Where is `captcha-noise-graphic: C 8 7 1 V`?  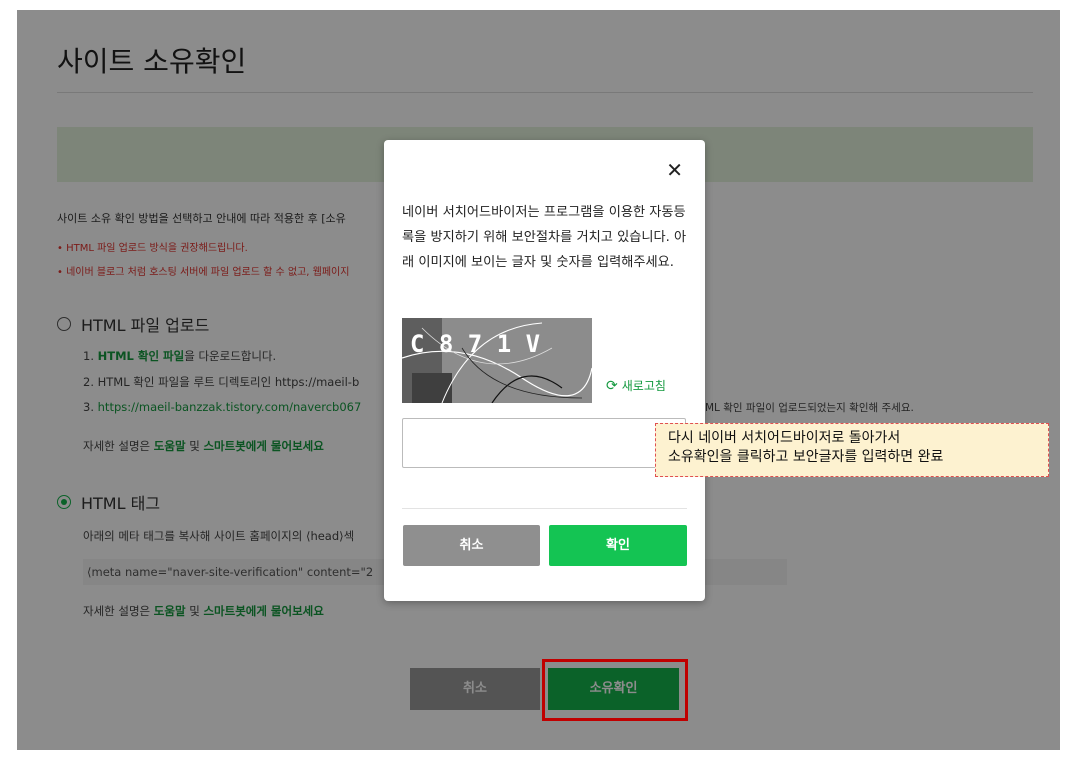
captcha-noise-graphic: C 8 7 1 V is located at coordinates (497, 360).